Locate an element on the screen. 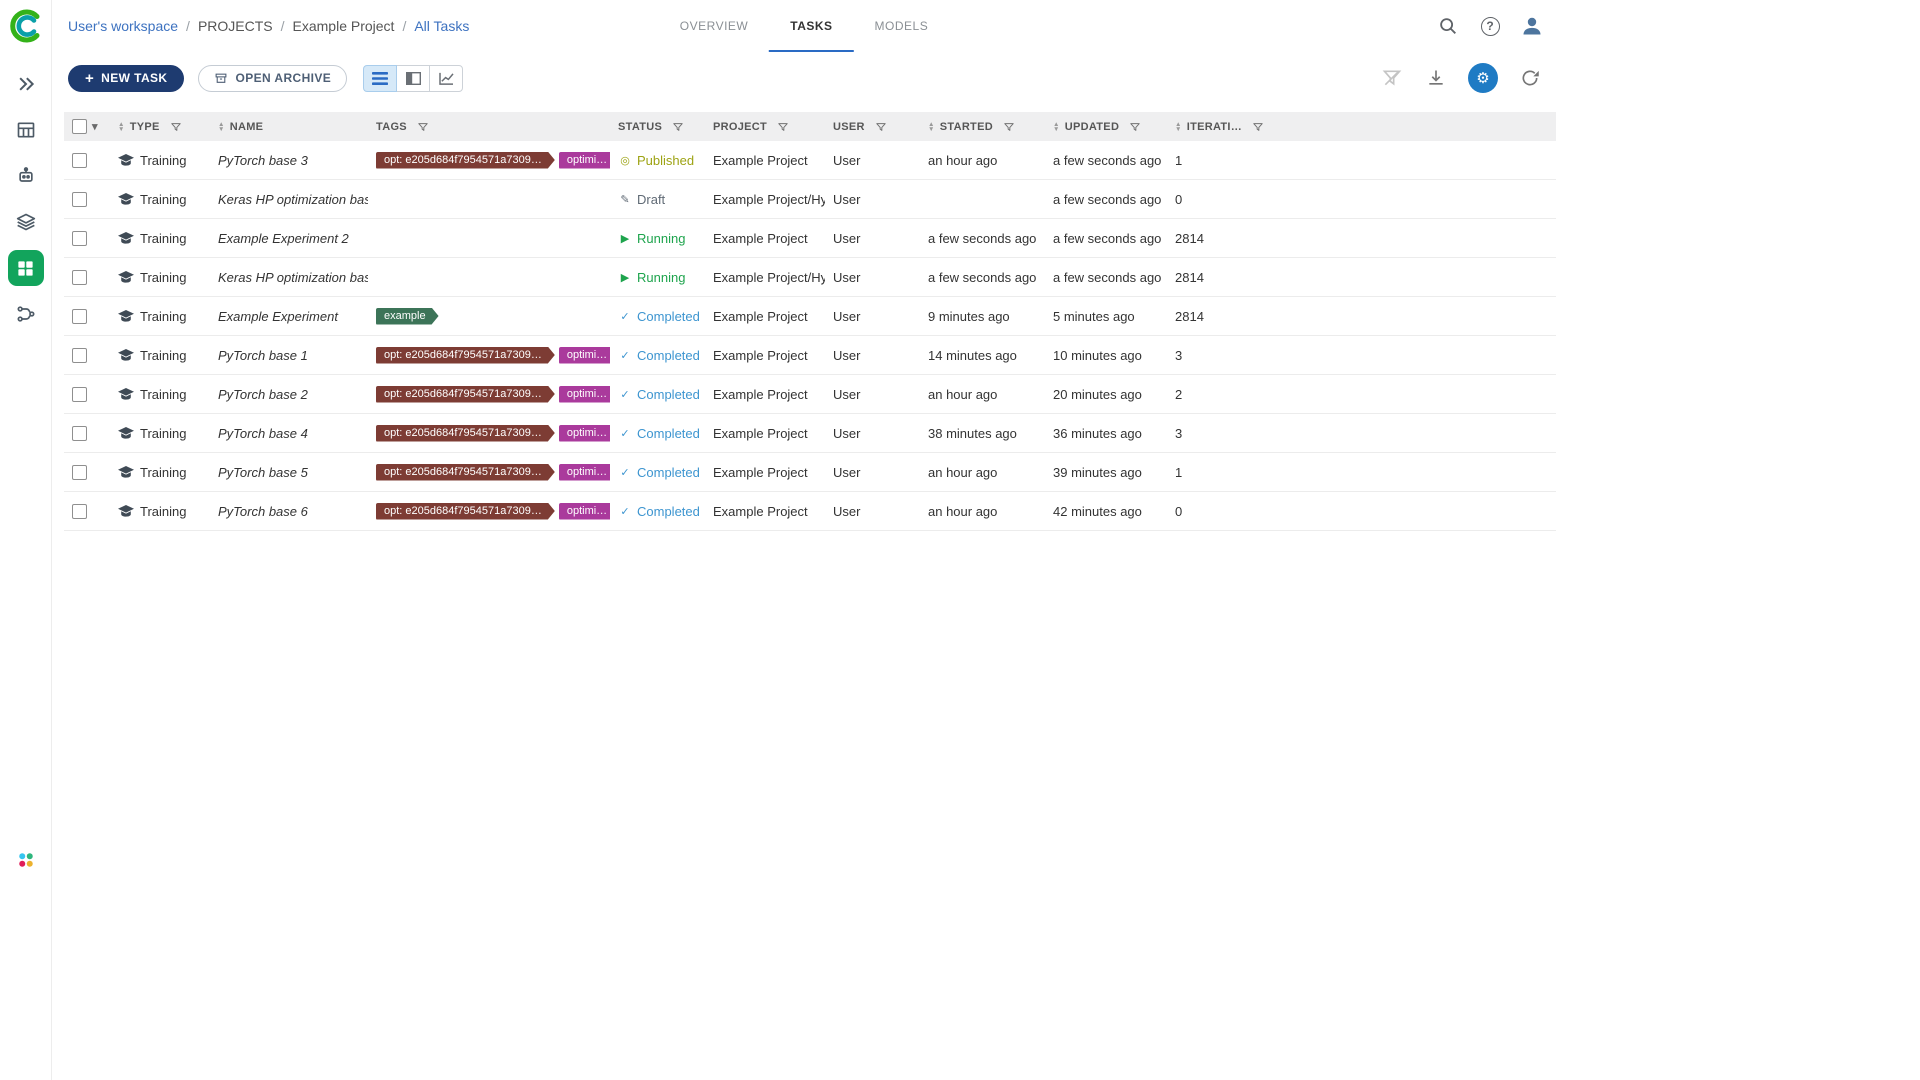 The width and height of the screenshot is (1920, 1080). task-name-cell: PyTorch base 5 is located at coordinates (289, 472).